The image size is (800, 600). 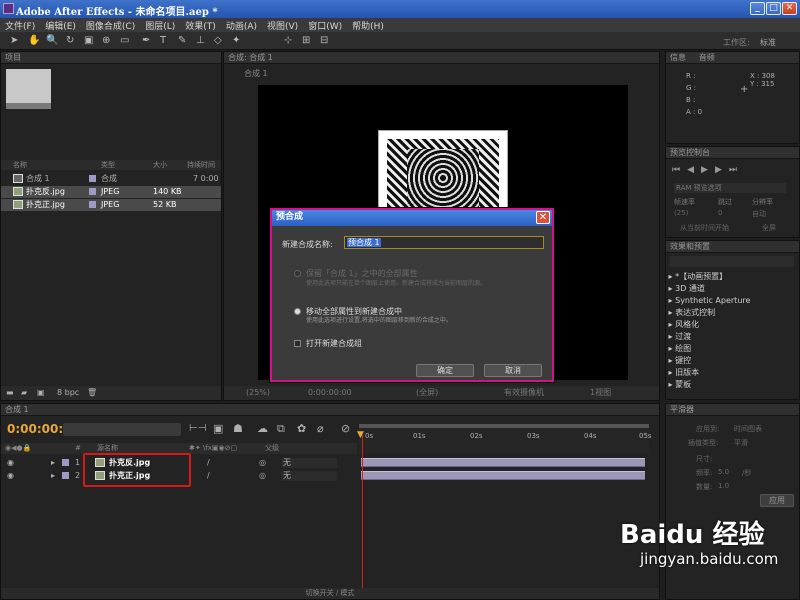 What do you see at coordinates (70, 40) in the screenshot?
I see `rotate-tool-icon: ↻` at bounding box center [70, 40].